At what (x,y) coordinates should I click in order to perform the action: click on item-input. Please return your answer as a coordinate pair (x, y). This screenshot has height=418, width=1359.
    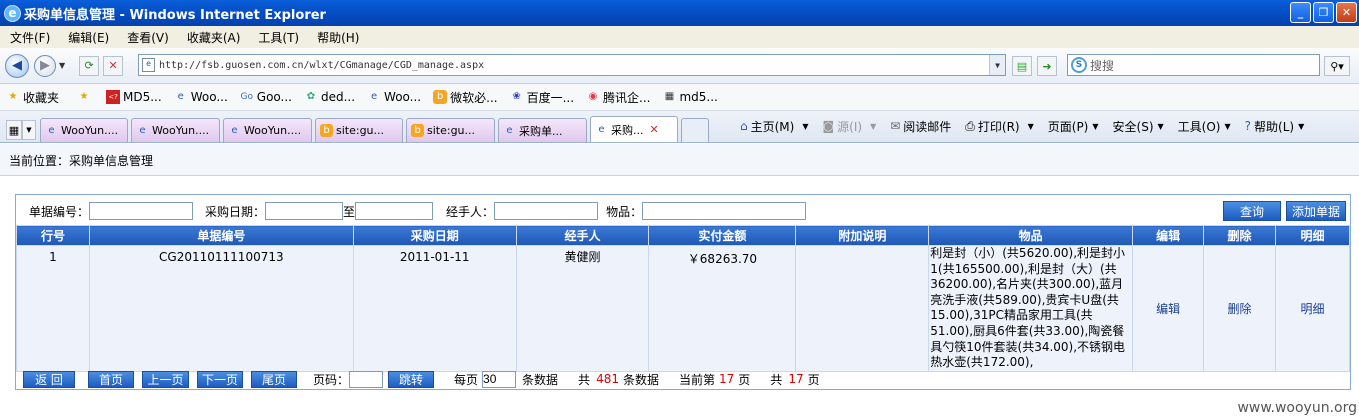
    Looking at the image, I should click on (724, 211).